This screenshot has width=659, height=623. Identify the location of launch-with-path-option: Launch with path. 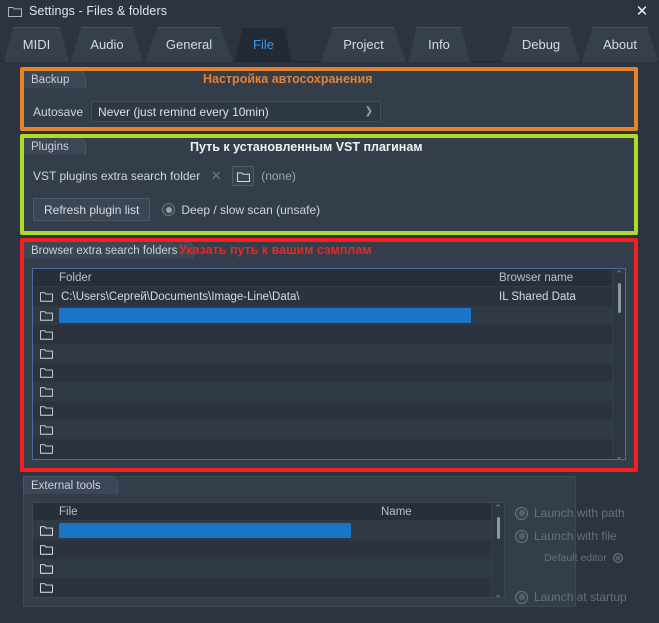
(571, 513).